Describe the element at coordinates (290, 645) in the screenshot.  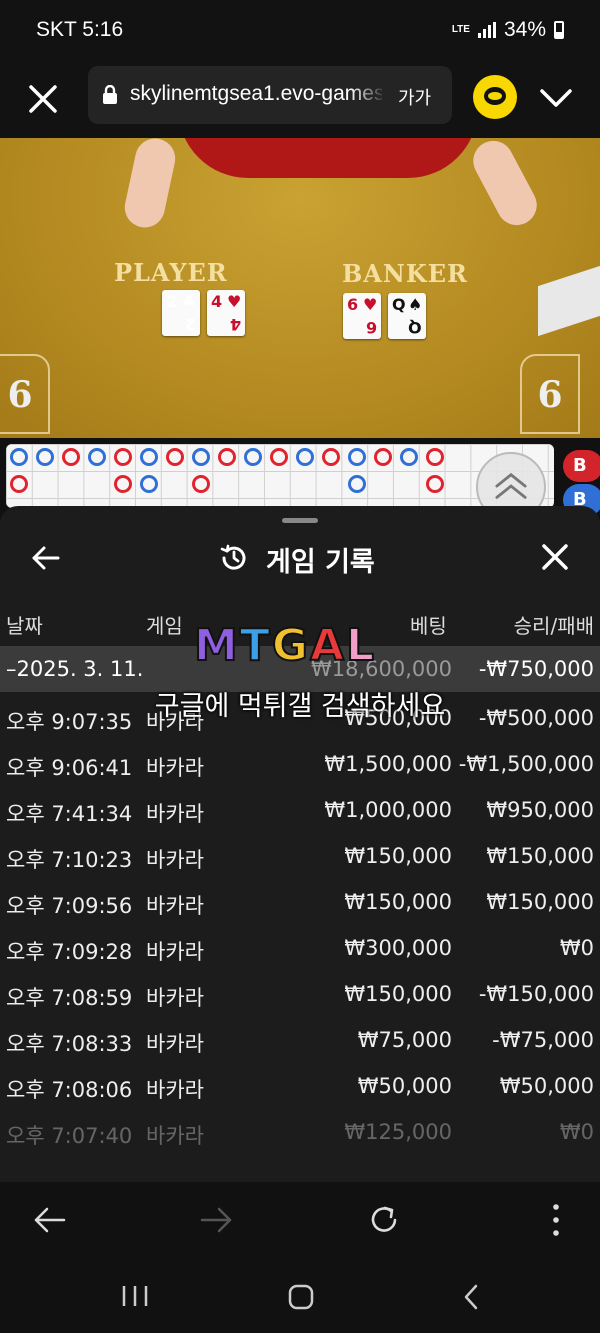
I see `watermark-letter: G` at that location.